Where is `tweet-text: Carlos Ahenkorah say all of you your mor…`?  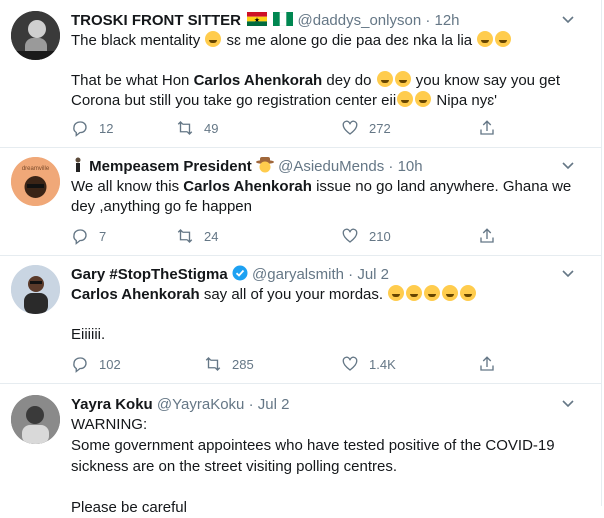 tweet-text: Carlos Ahenkorah say all of you your mor… is located at coordinates (328, 315).